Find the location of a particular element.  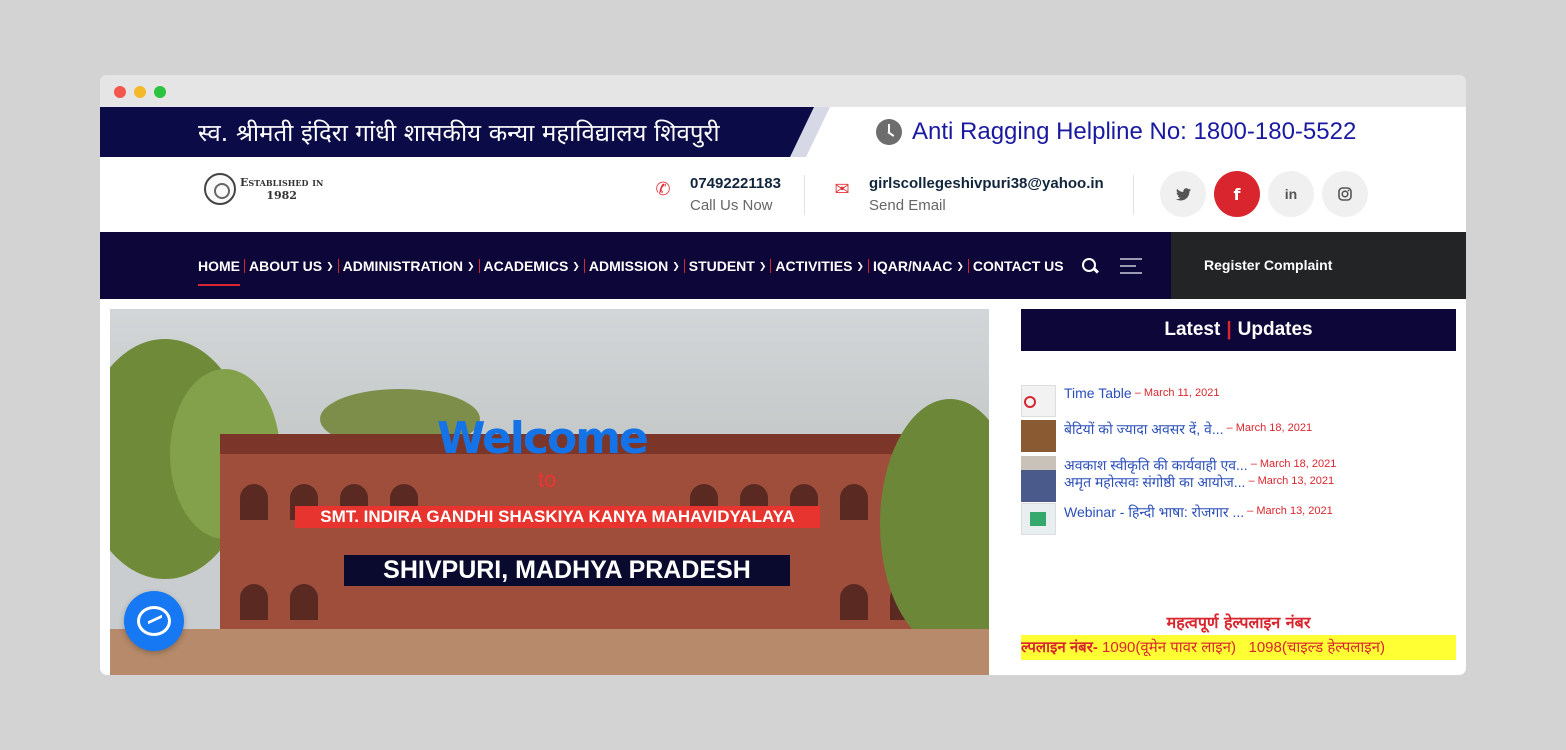

hero-city: SHIVPURI, MADHYA PRADESH is located at coordinates (567, 570).